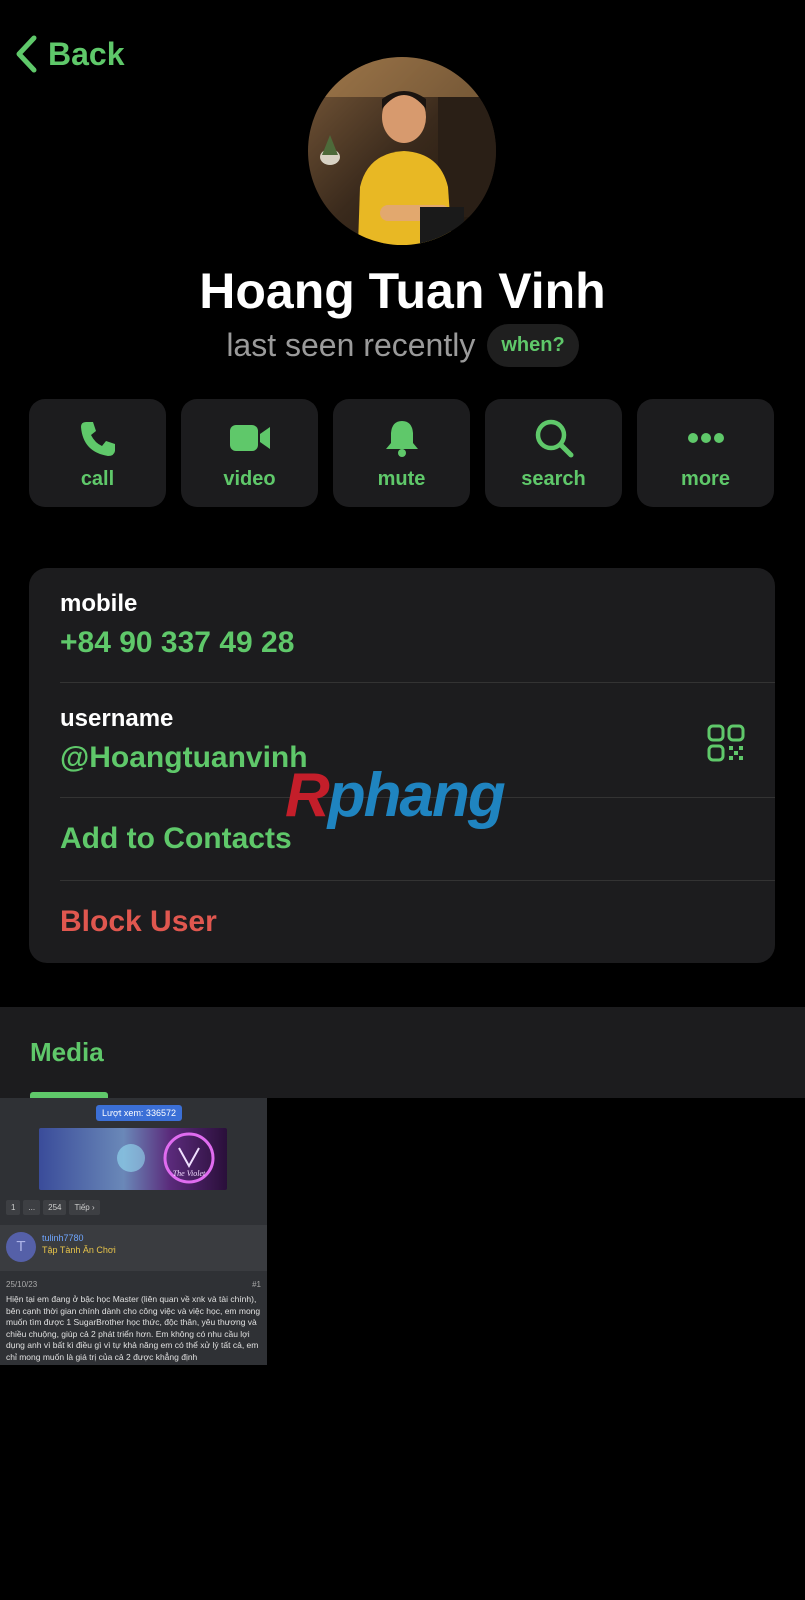  Describe the element at coordinates (553, 478) in the screenshot. I see `search-label: search` at that location.